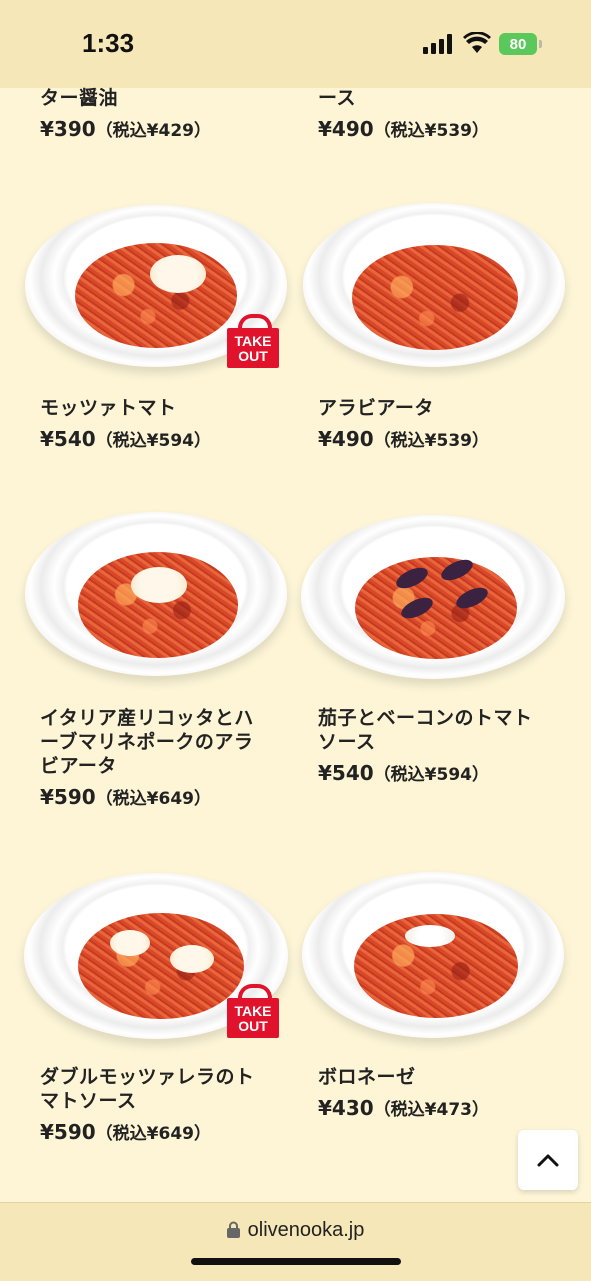  What do you see at coordinates (296, 1261) in the screenshot?
I see `home-indicator` at bounding box center [296, 1261].